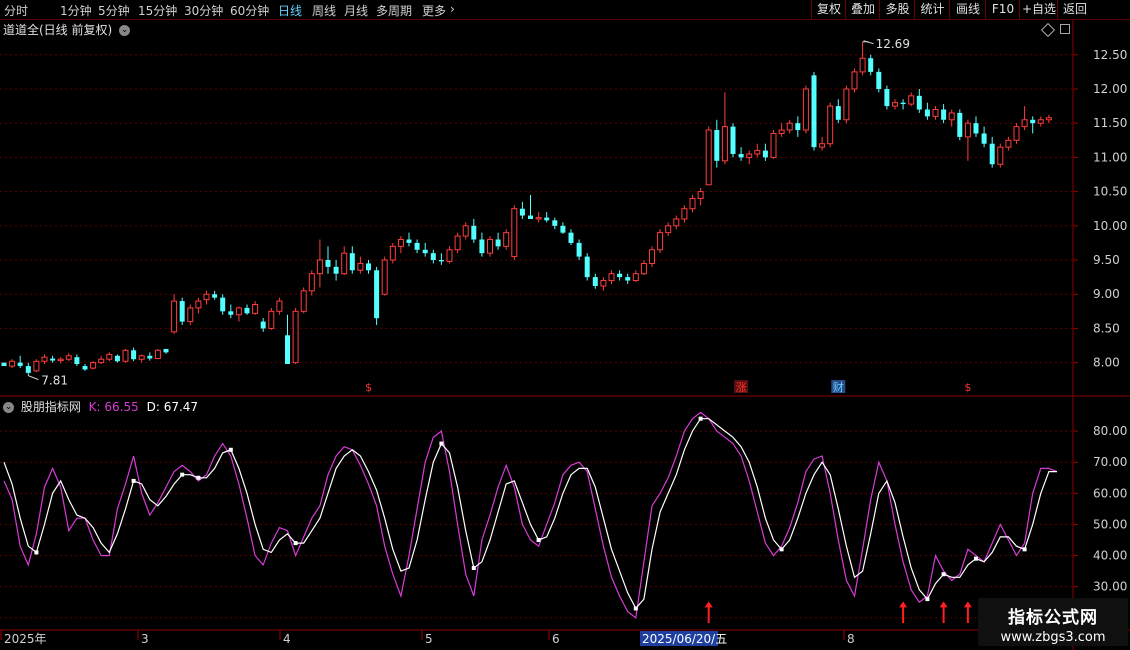 Image resolution: width=1130 pixels, height=650 pixels. I want to click on toolbar-button-7: 返回, so click(1074, 9).